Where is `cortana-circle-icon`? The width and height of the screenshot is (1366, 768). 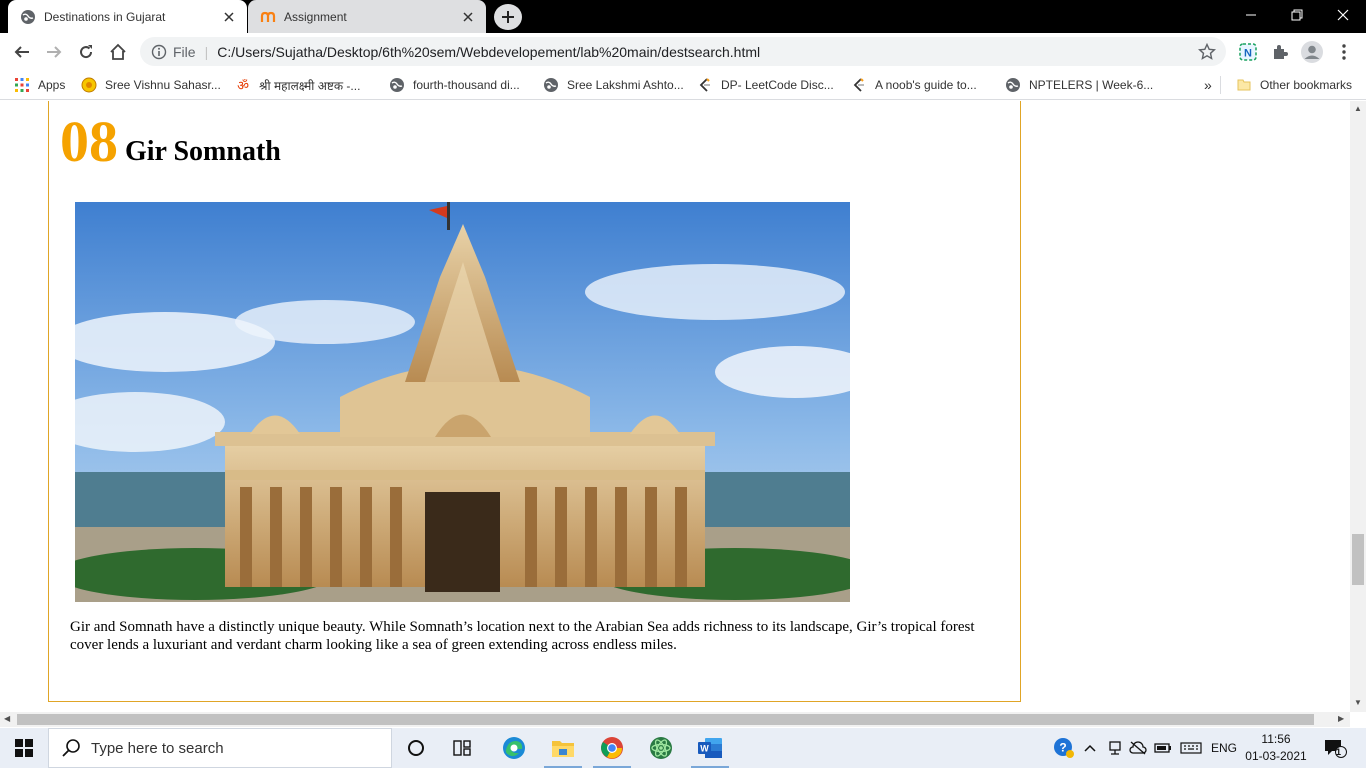 cortana-circle-icon is located at coordinates (416, 748).